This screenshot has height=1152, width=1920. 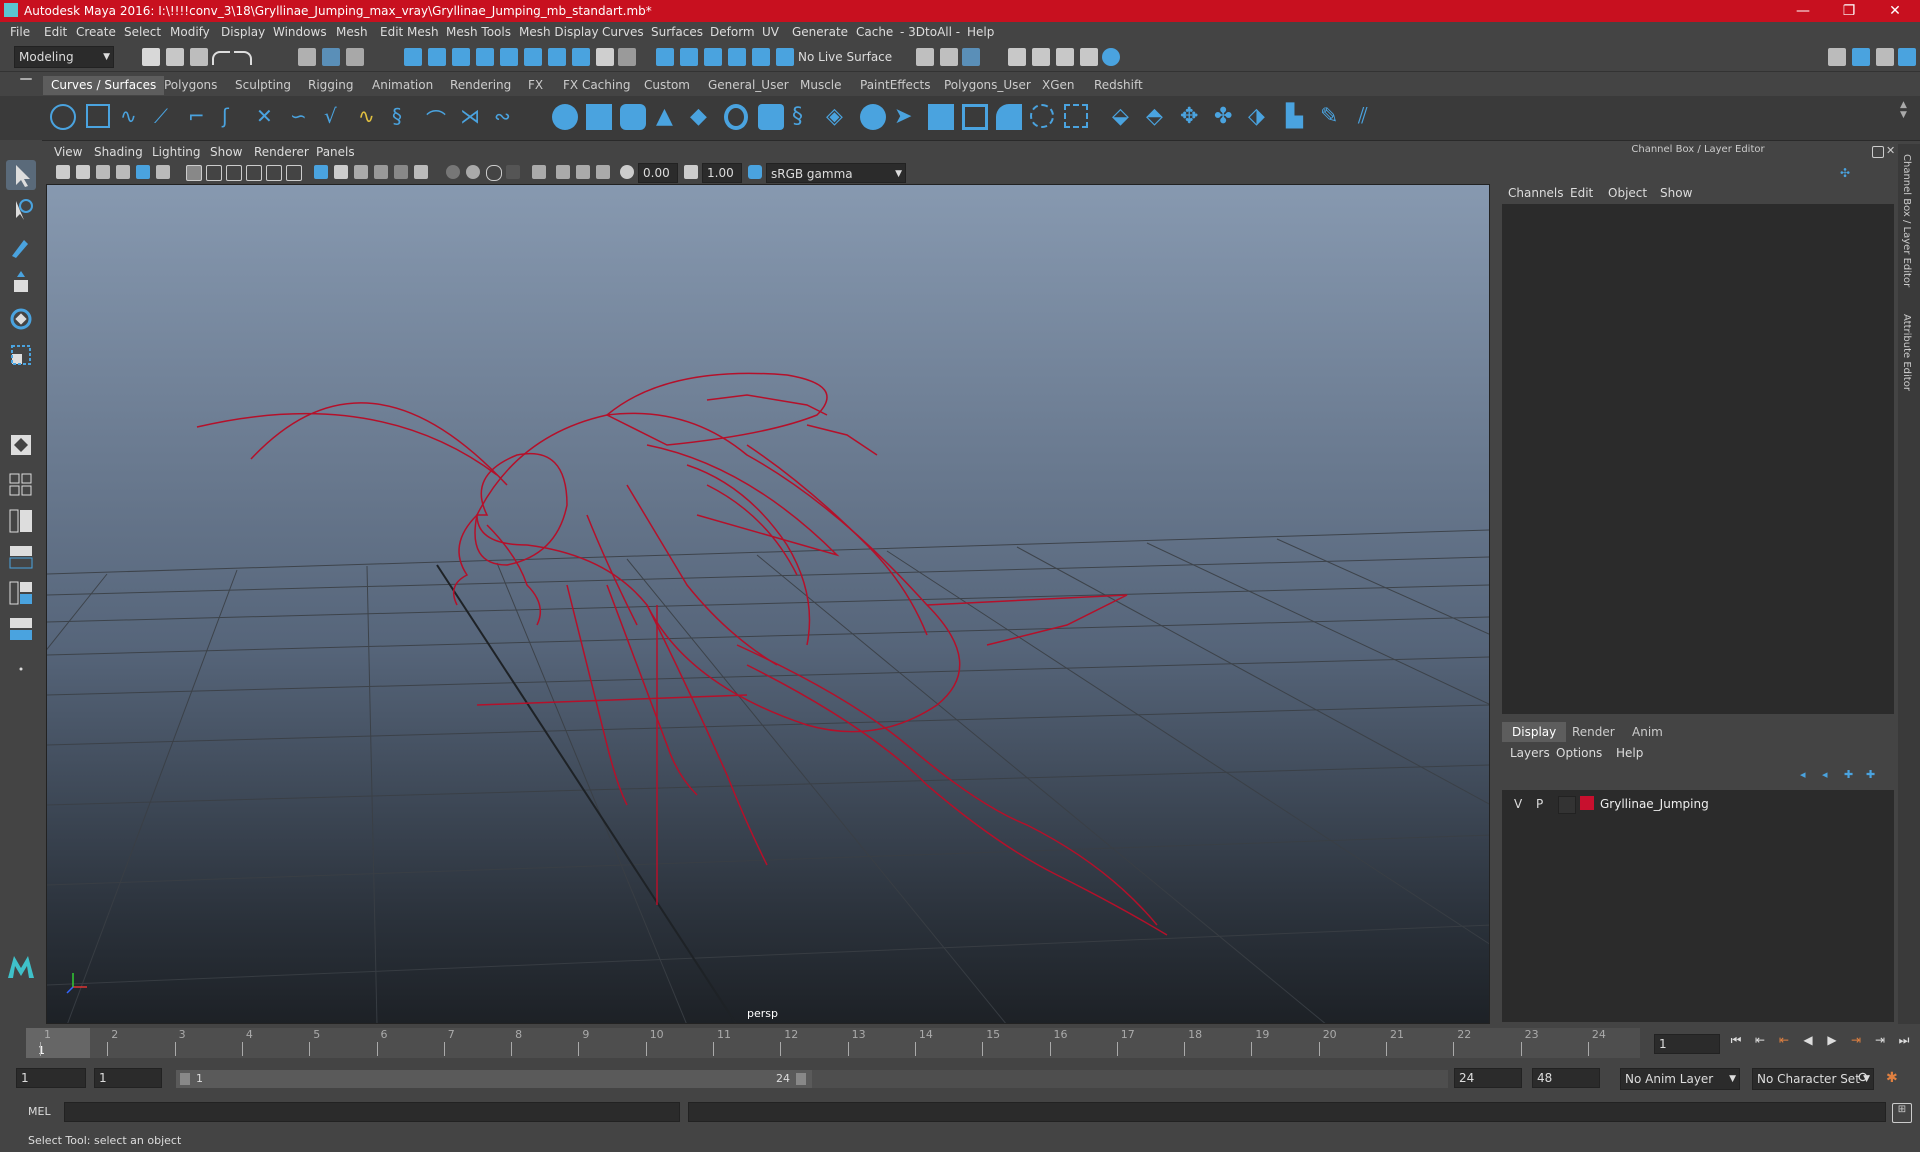 What do you see at coordinates (563, 172) in the screenshot?
I see `xray-icon` at bounding box center [563, 172].